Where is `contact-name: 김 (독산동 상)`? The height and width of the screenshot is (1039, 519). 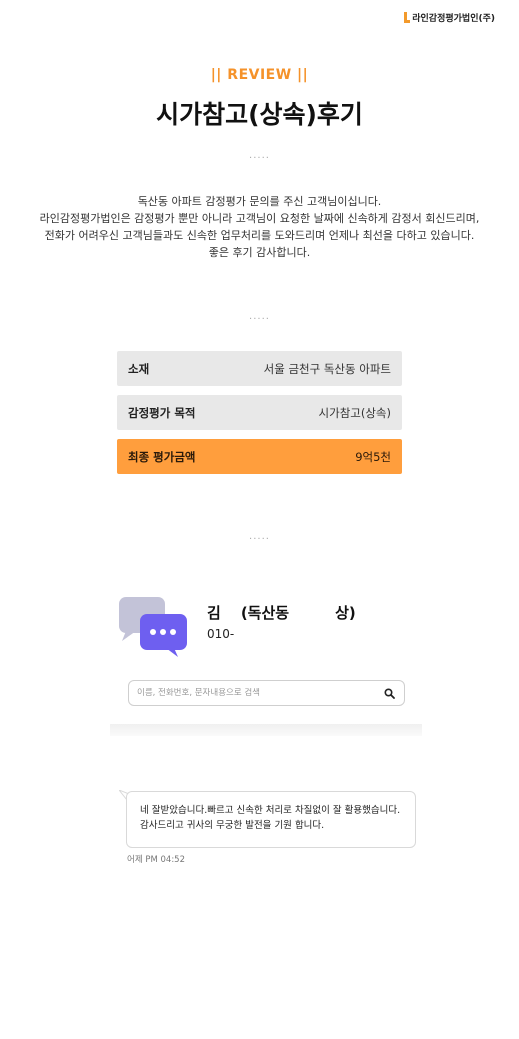 contact-name: 김 (독산동 상) is located at coordinates (281, 612).